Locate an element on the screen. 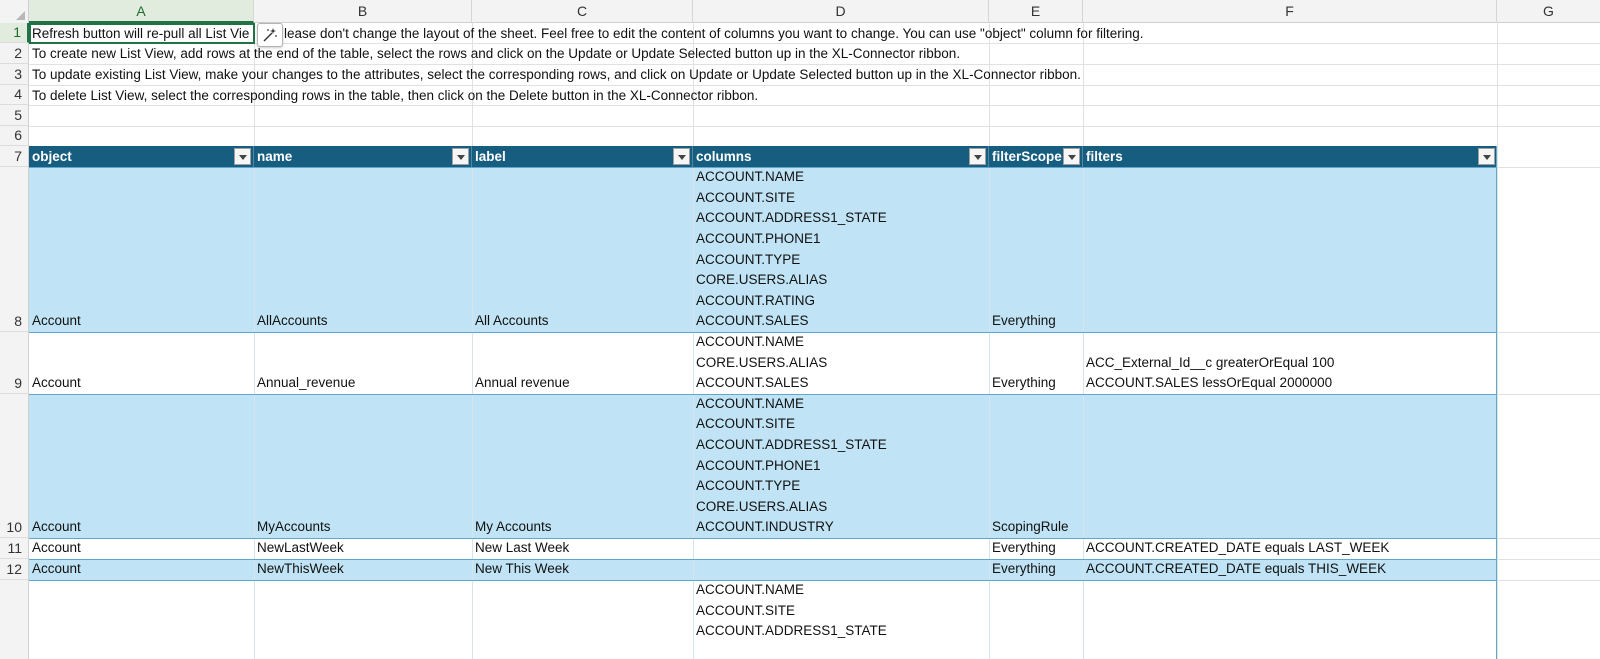  cell-line: ACC_External_Id__c greaterOrEqual 100 is located at coordinates (1210, 362).